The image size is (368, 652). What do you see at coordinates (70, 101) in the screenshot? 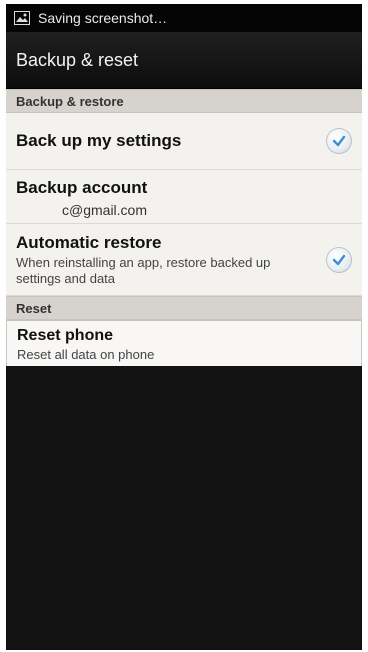
I see `section-header-label: Backup & restore` at bounding box center [70, 101].